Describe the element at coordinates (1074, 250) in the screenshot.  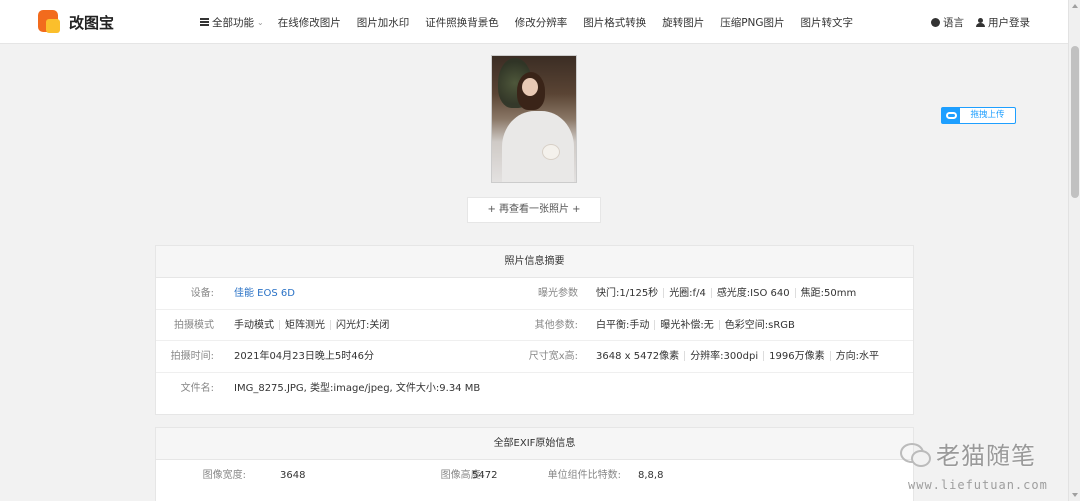
I see `page-scrollbar` at that location.